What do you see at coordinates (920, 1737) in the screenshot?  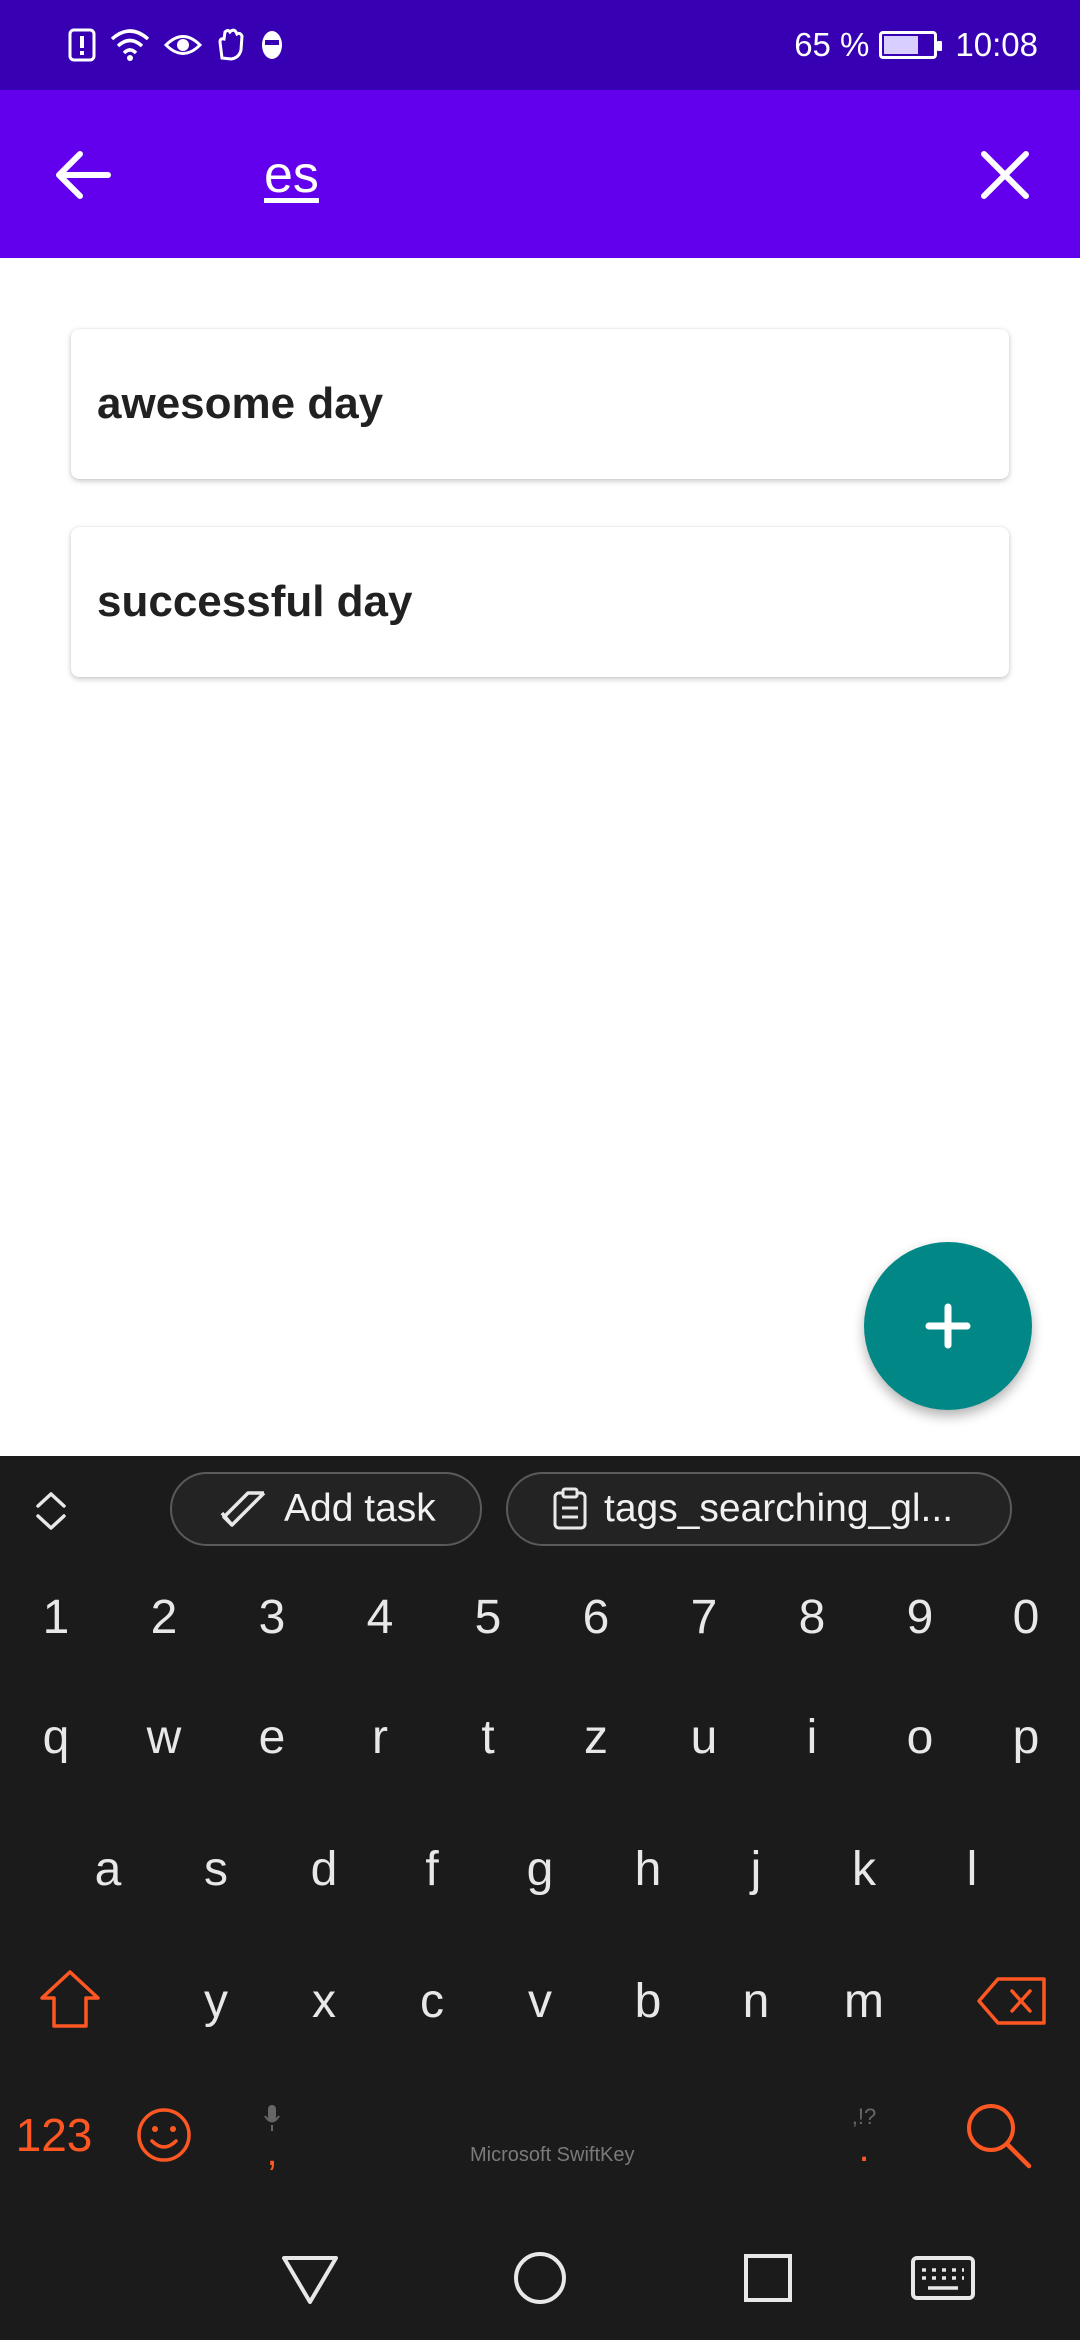 I see `key-o: o` at bounding box center [920, 1737].